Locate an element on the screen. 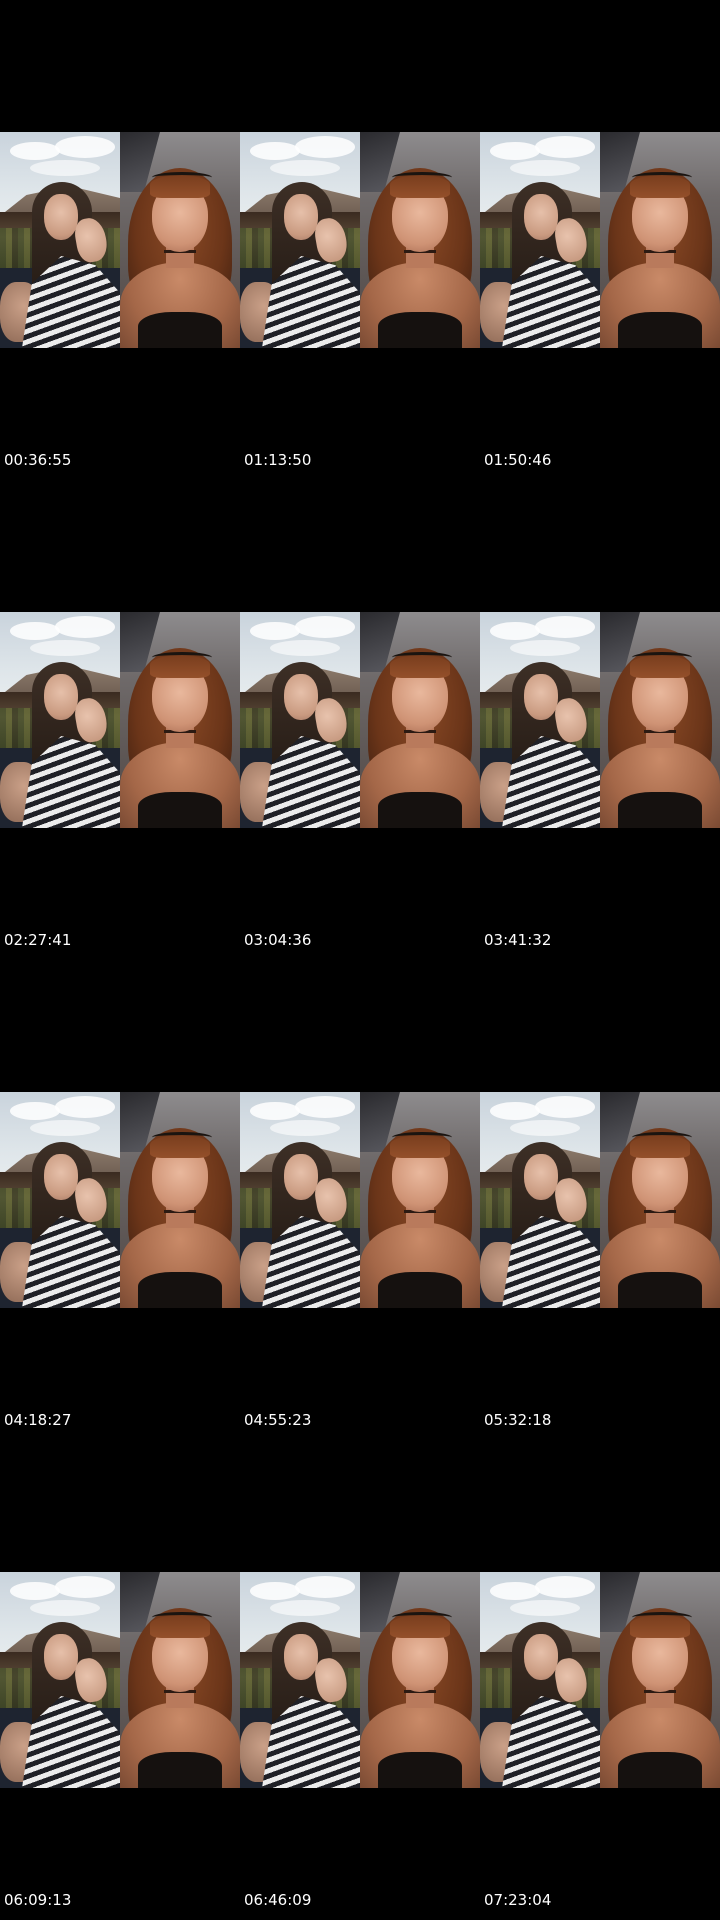 The width and height of the screenshot is (720, 1920). timestamp-label: 03:41:32 is located at coordinates (518, 940).